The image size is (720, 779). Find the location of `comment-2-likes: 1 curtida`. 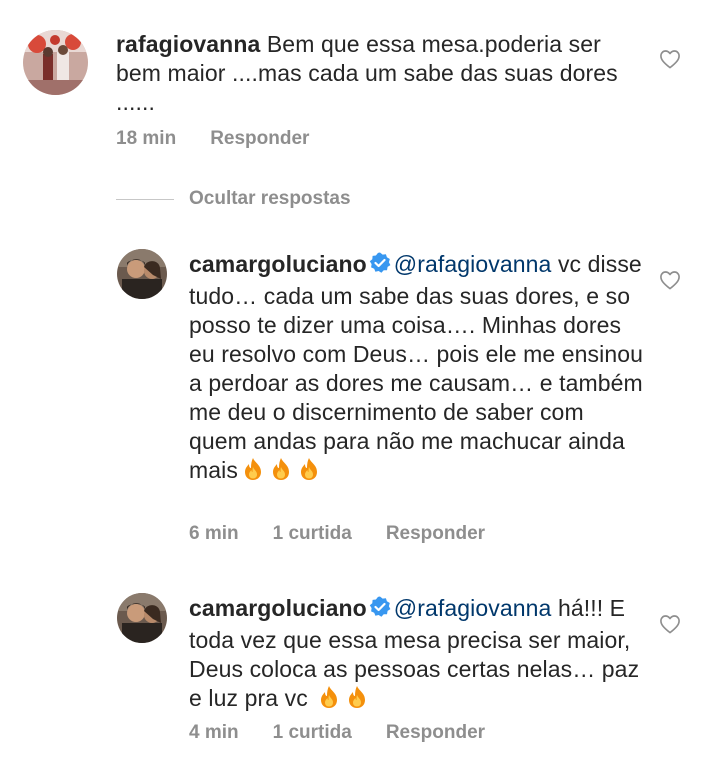

comment-2-likes: 1 curtida is located at coordinates (312, 533).